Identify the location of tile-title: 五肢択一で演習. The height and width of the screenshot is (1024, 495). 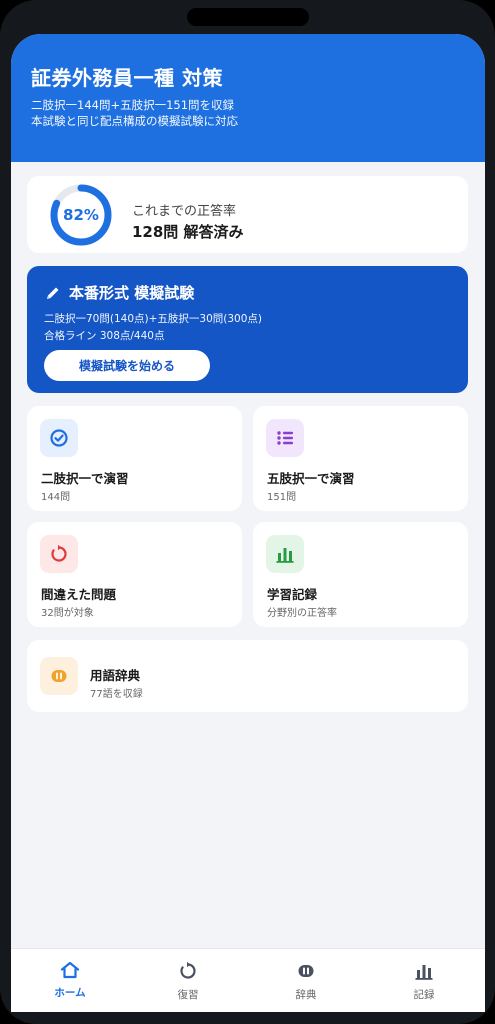
(311, 478).